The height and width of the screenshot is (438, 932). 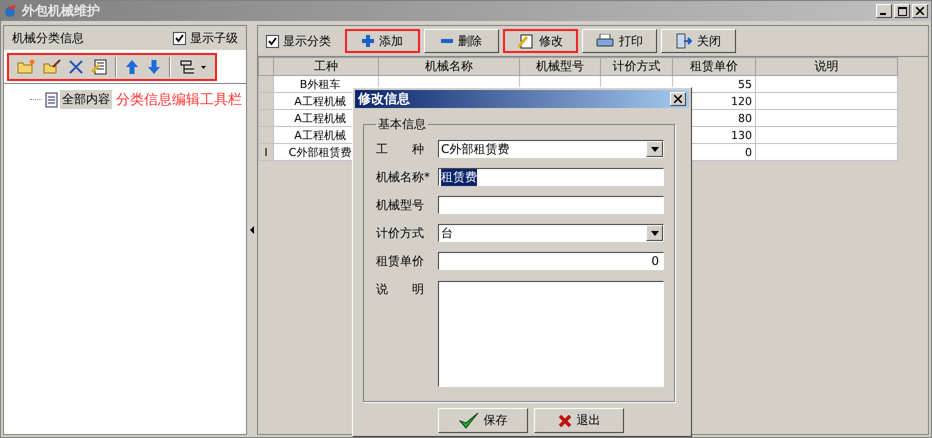 What do you see at coordinates (483, 420) in the screenshot?
I see `save-button: 保存` at bounding box center [483, 420].